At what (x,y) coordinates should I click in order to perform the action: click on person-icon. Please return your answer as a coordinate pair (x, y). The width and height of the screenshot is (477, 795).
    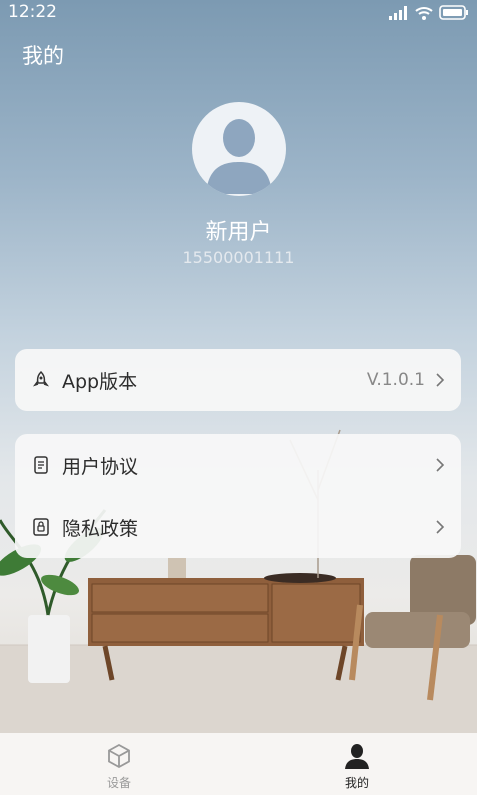
    Looking at the image, I should click on (357, 756).